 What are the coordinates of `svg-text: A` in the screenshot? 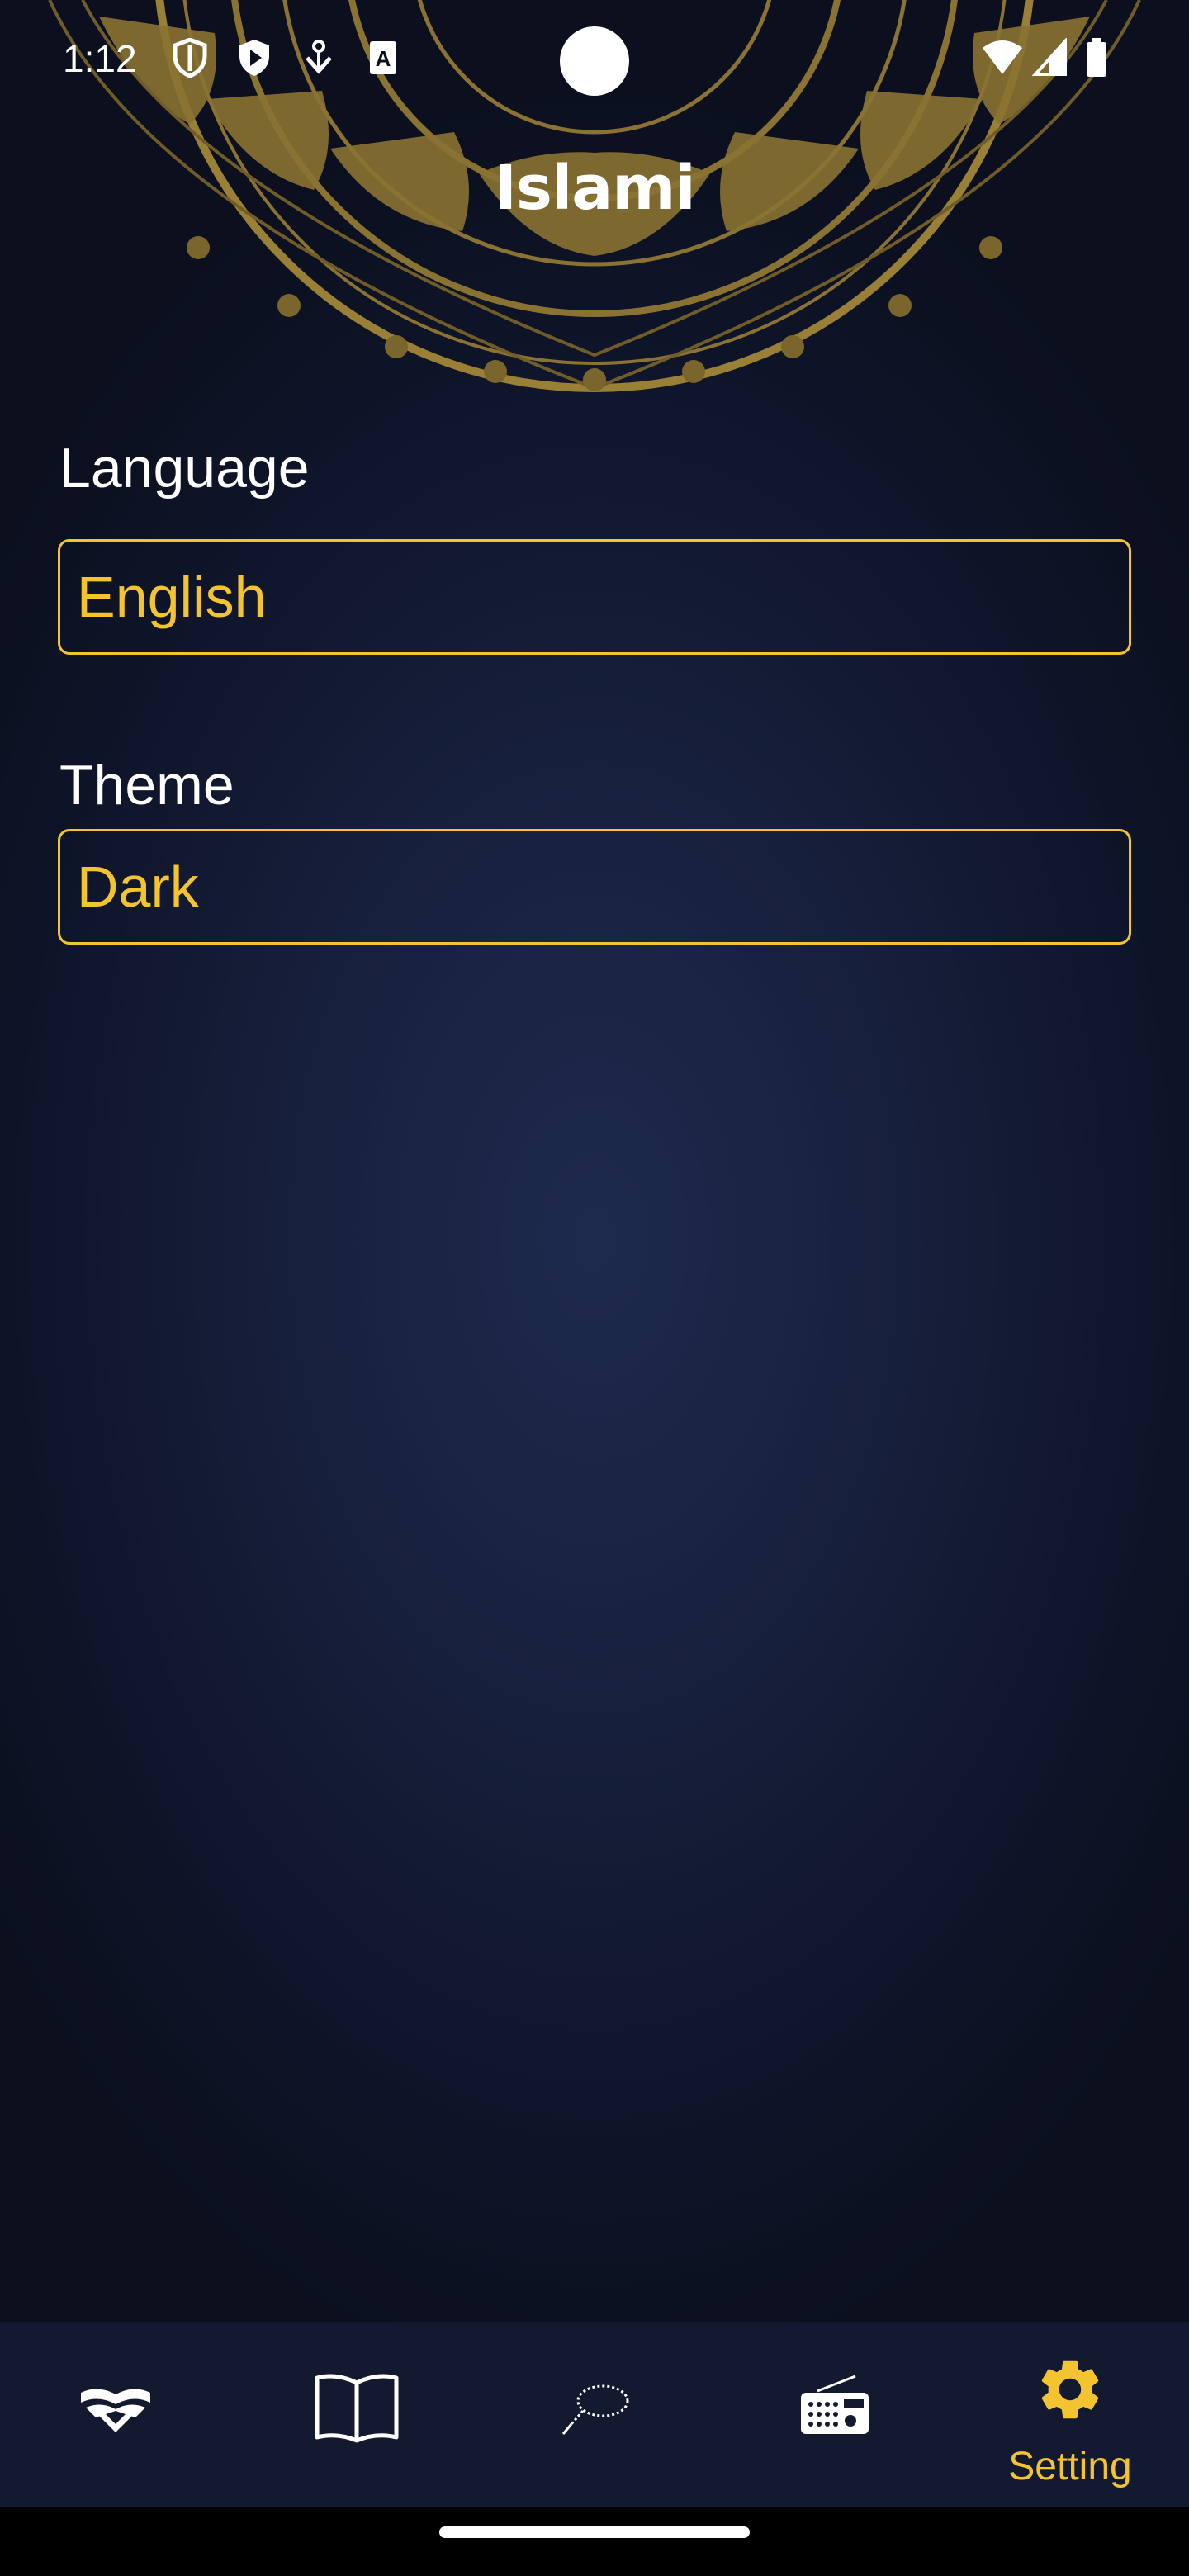 It's located at (383, 58).